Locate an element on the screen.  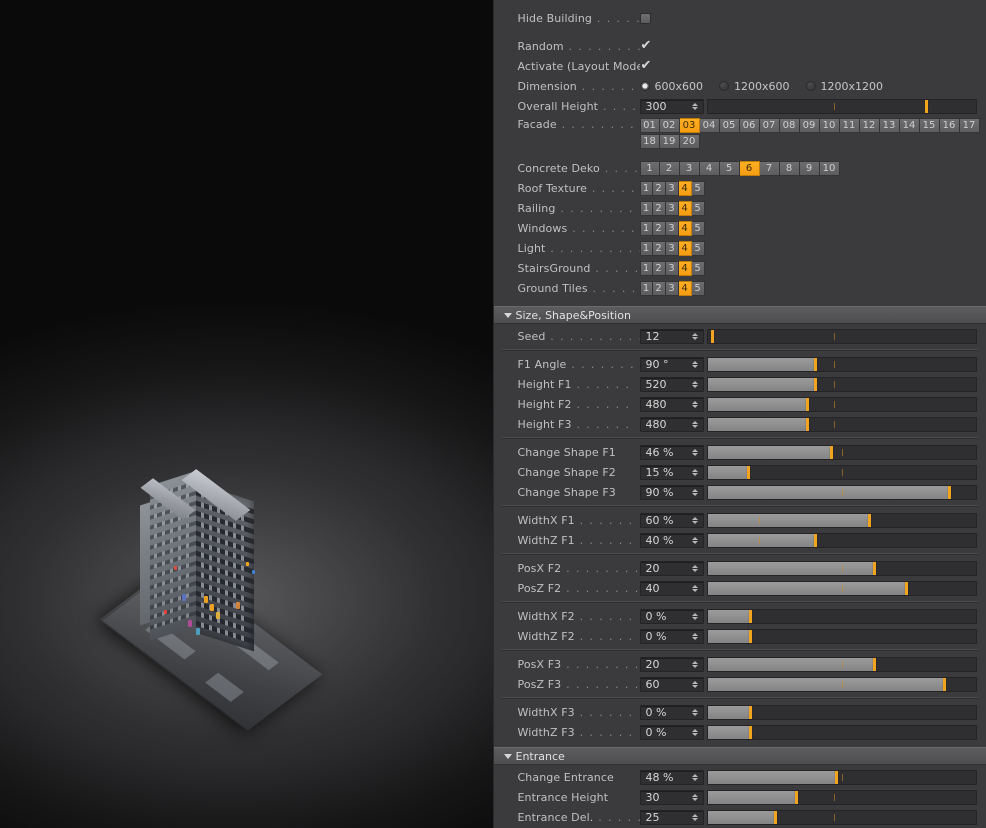
section-header-size-shape-position: Size, Shape&Position is located at coordinates (739, 315).